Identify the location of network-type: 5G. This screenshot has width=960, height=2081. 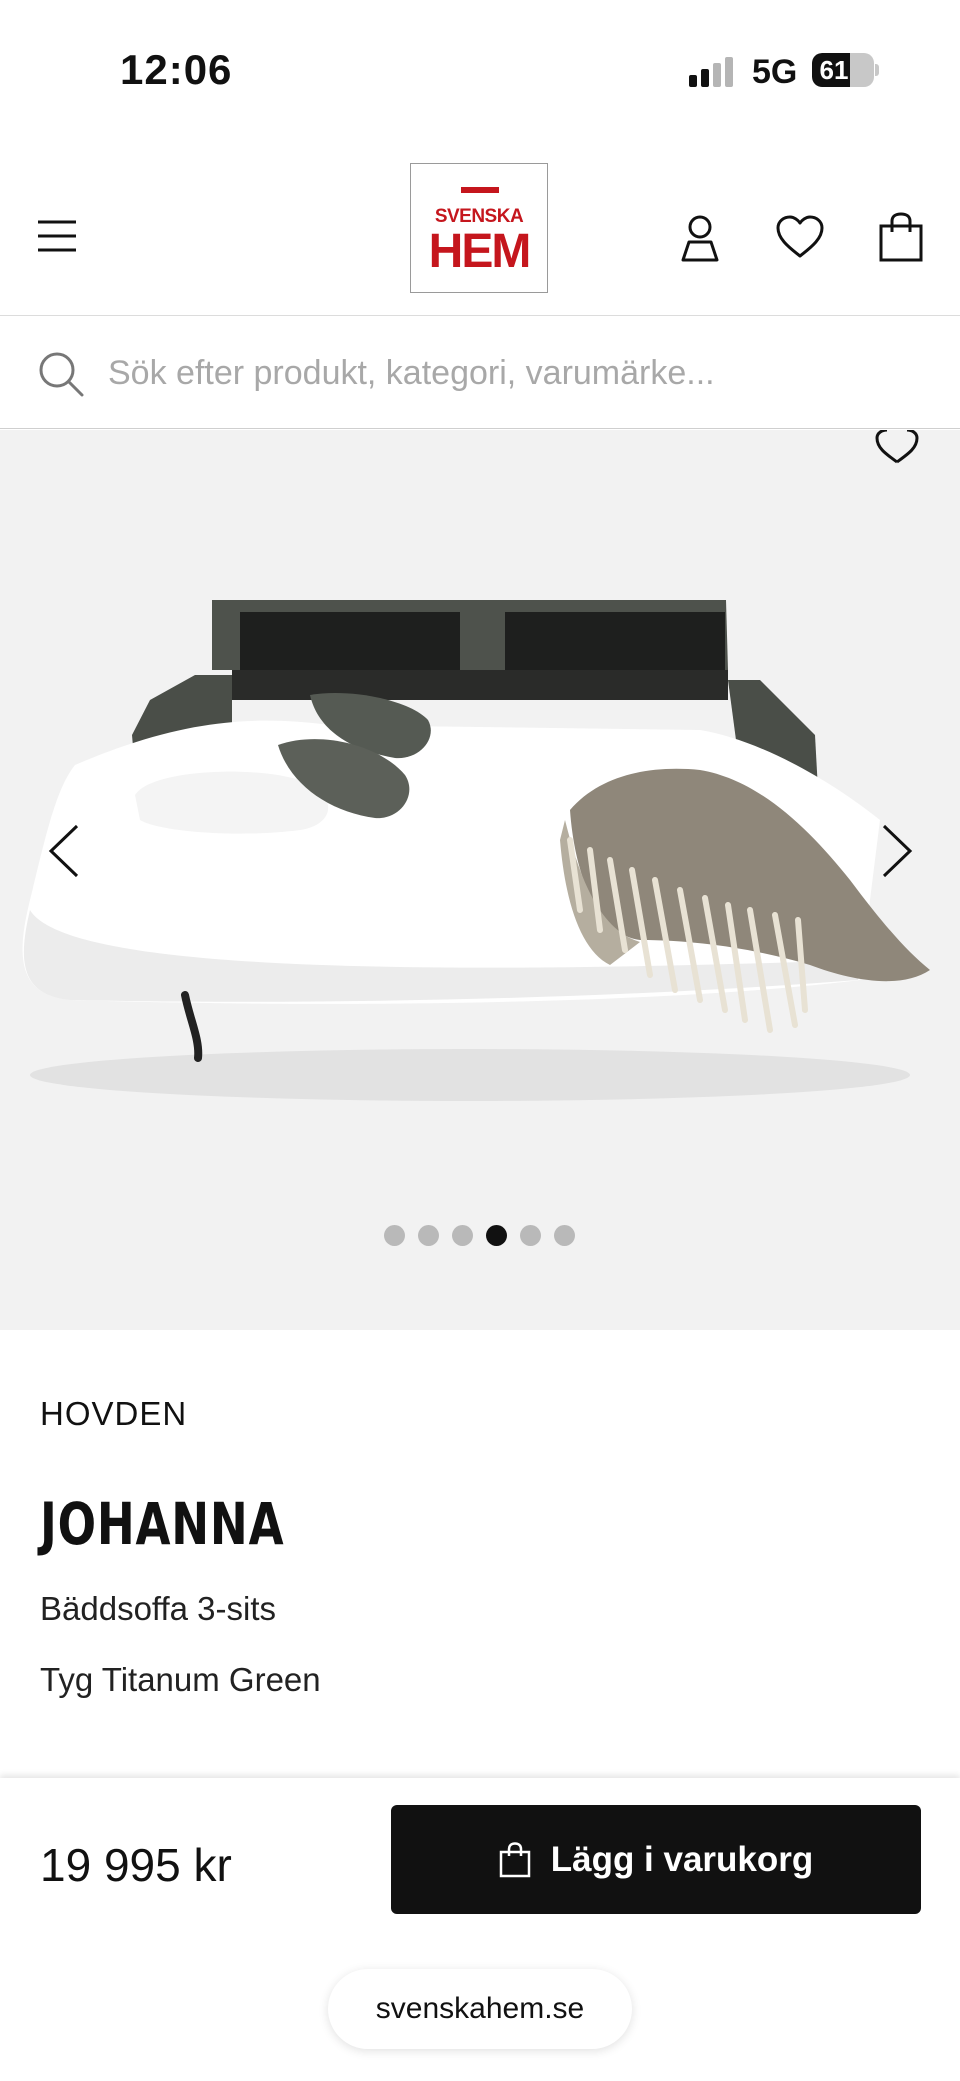
(775, 72).